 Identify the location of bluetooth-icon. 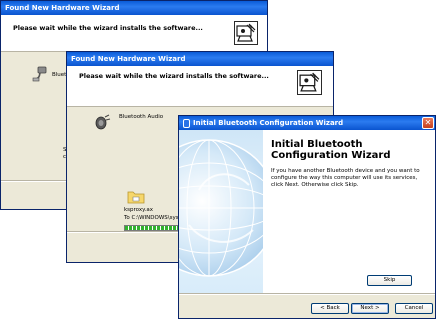
(186, 123).